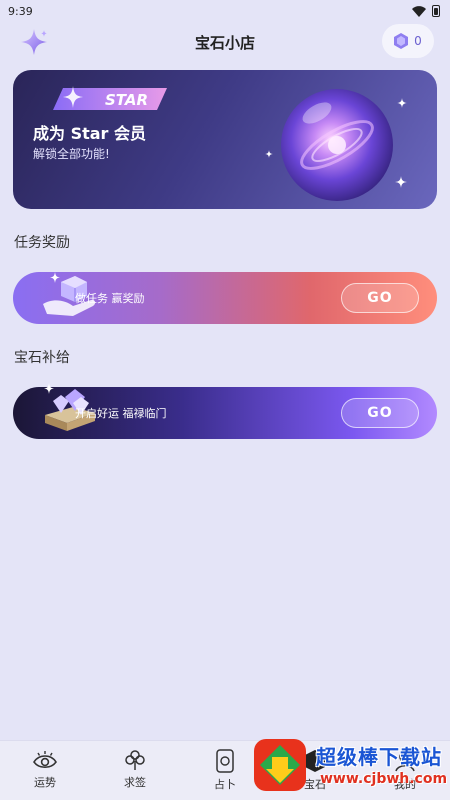 Image resolution: width=450 pixels, height=800 pixels. What do you see at coordinates (135, 773) in the screenshot?
I see `nav-item-lots: 求签` at bounding box center [135, 773].